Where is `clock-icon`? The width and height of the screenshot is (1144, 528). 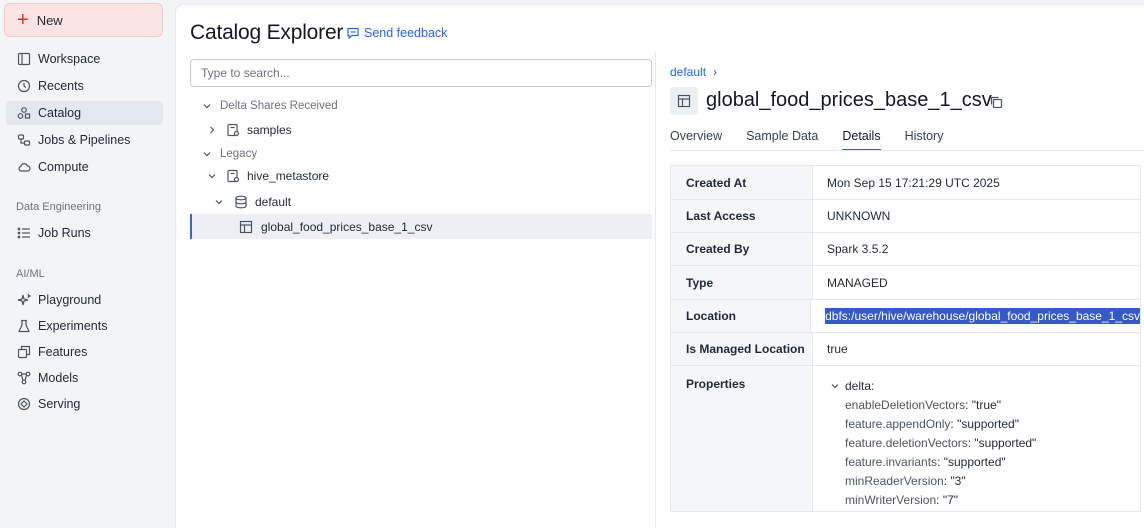 clock-icon is located at coordinates (24, 86).